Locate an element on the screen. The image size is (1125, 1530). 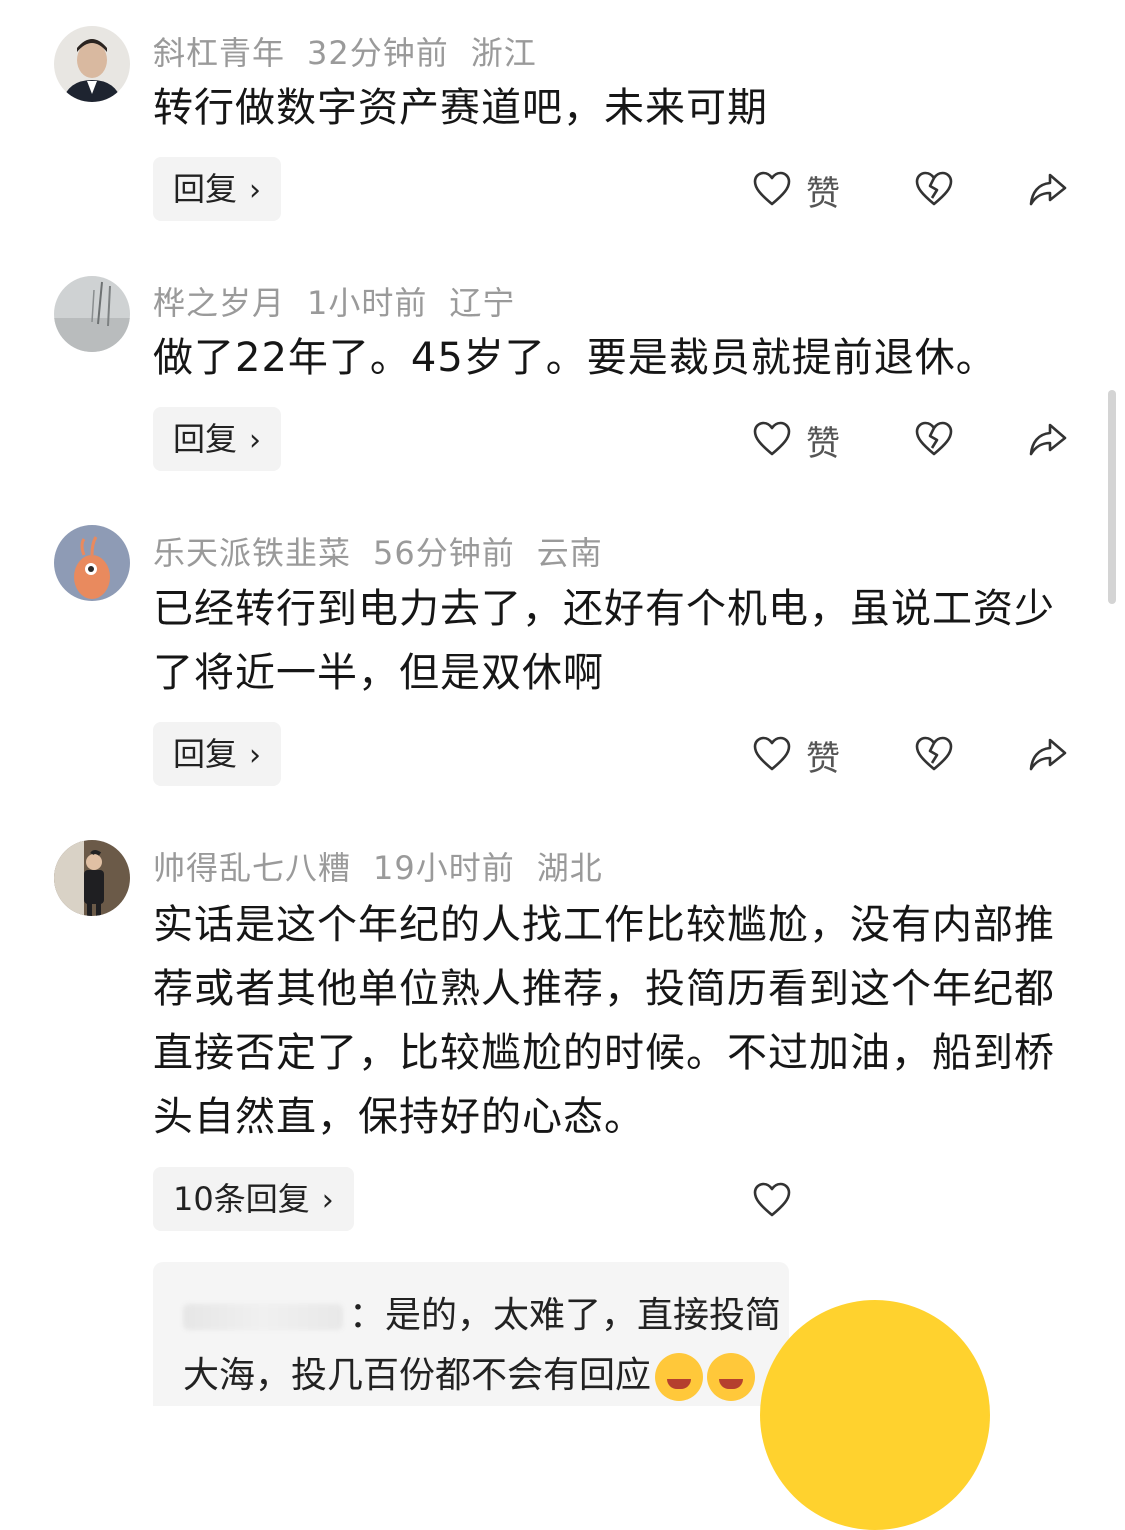
timestamp: 19小时前 is located at coordinates (444, 868).